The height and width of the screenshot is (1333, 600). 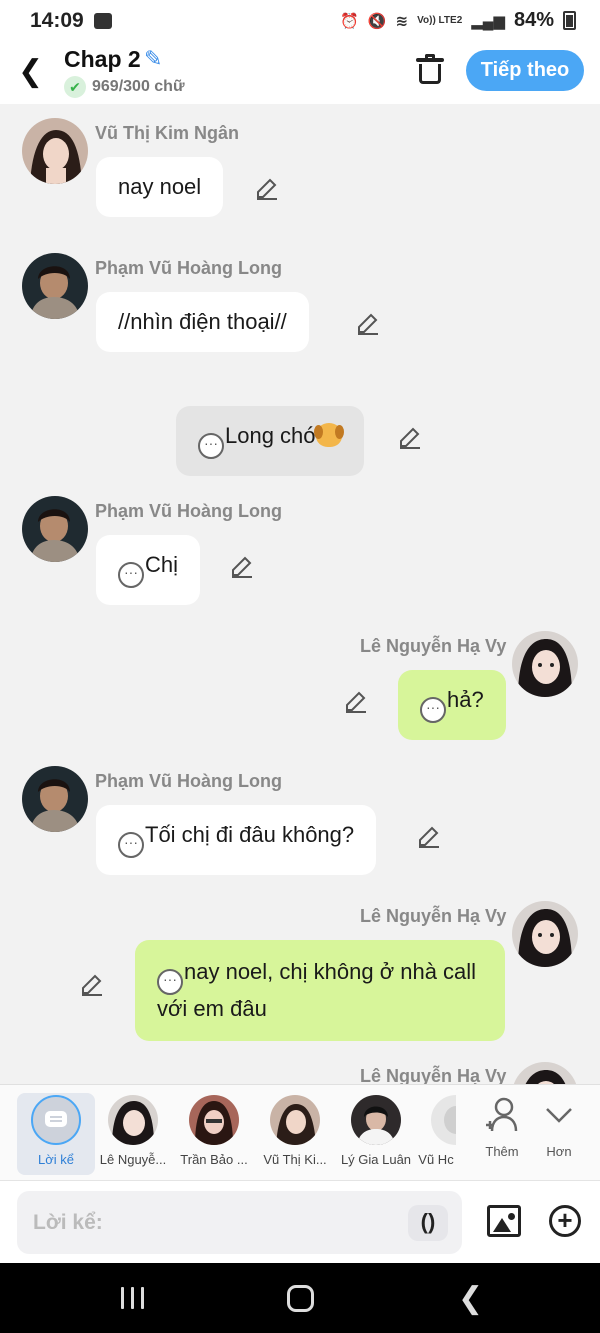 What do you see at coordinates (102, 59) in the screenshot?
I see `chapter-title: Chap 2` at bounding box center [102, 59].